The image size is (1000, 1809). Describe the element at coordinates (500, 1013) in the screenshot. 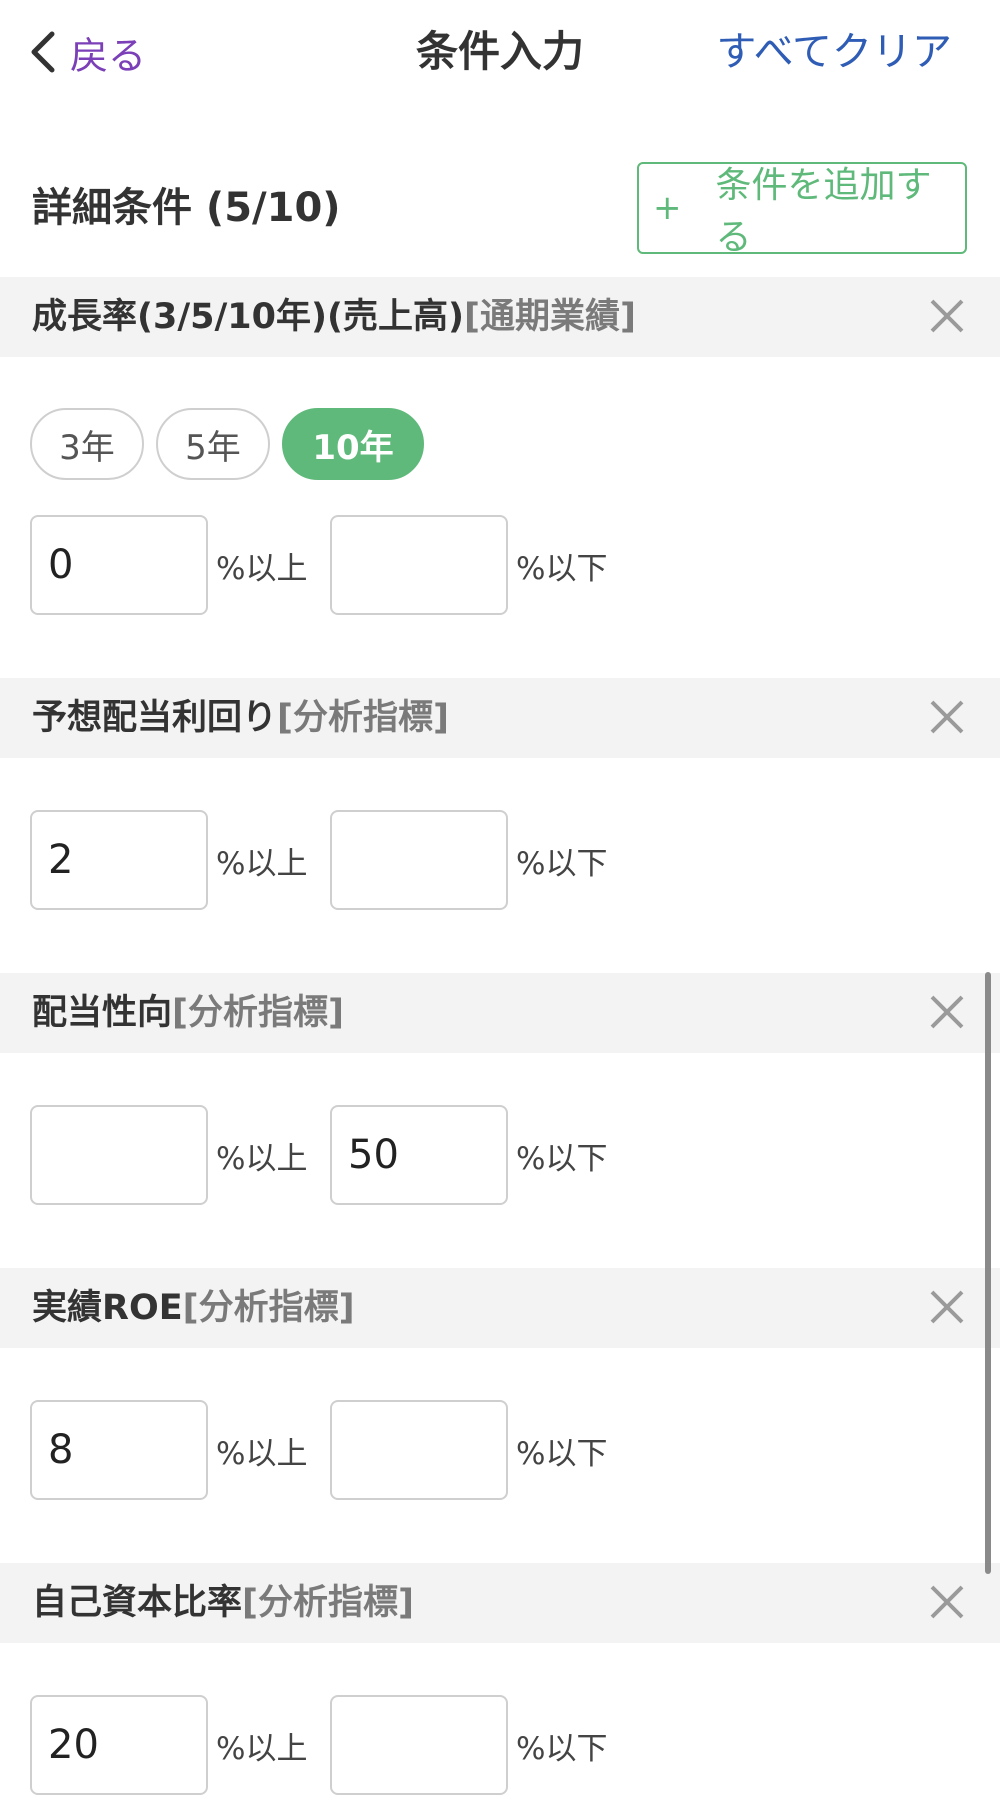

I see `condition-header-payout-ratio: 配当性向[分析指標]` at that location.